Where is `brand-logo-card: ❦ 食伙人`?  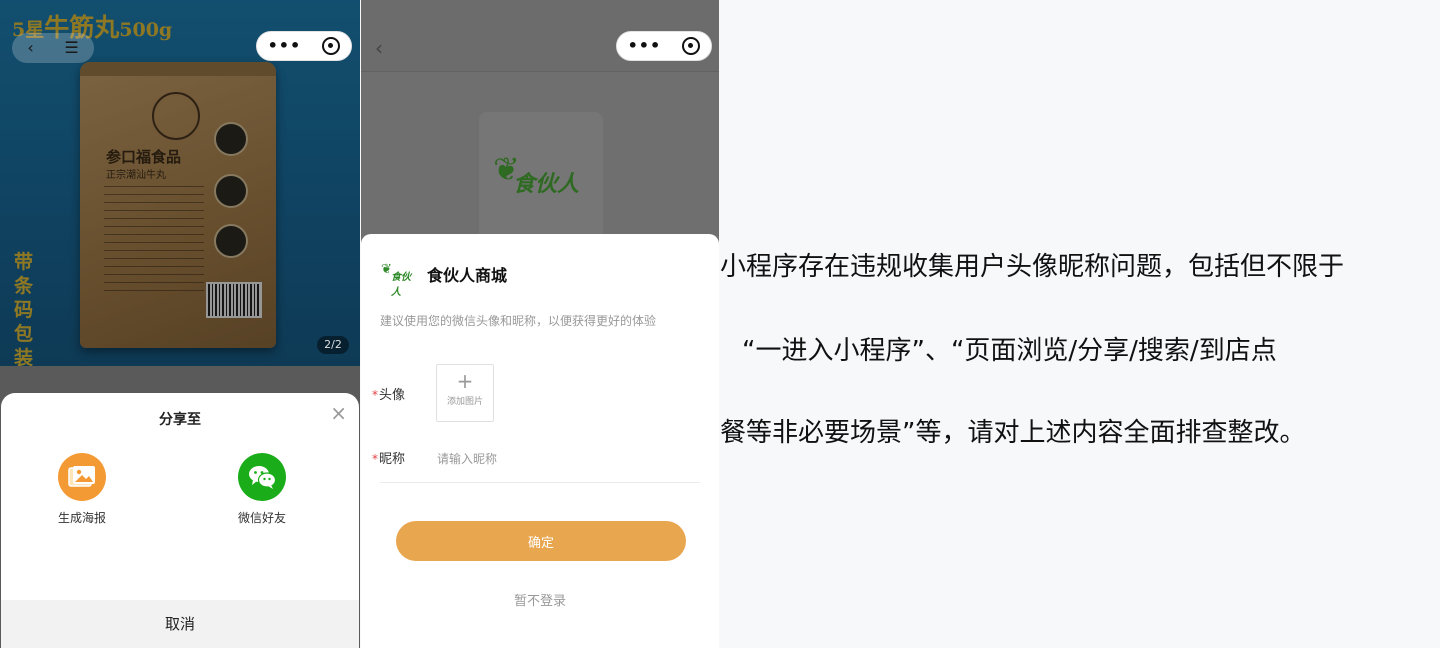
brand-logo-card: ❦ 食伙人 is located at coordinates (541, 176).